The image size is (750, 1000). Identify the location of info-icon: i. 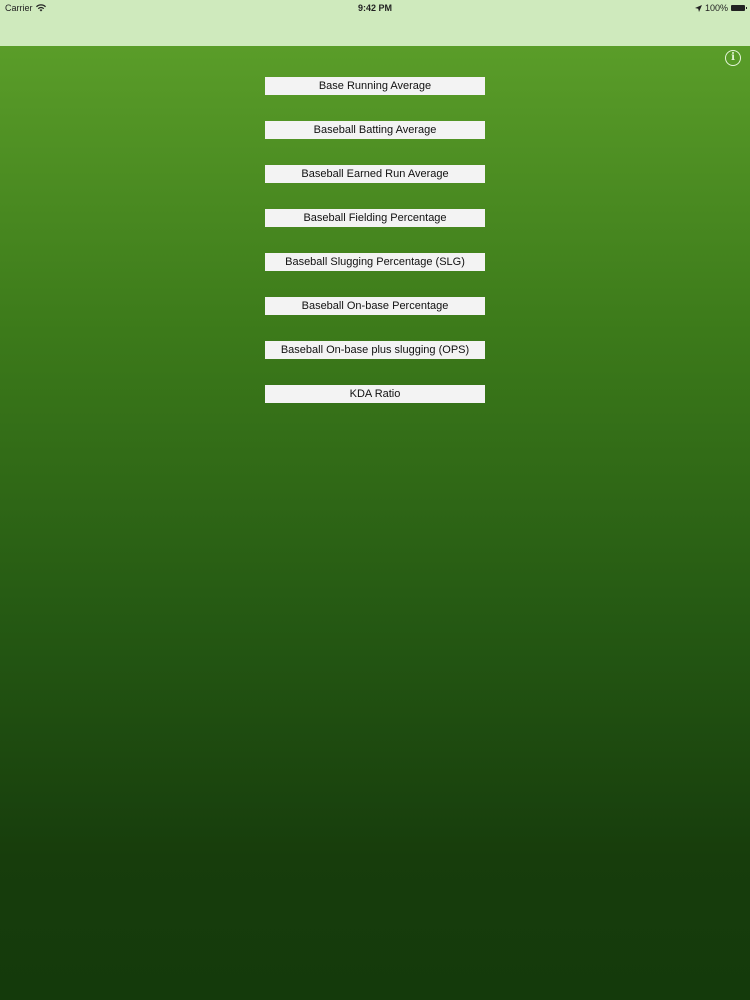
(733, 58).